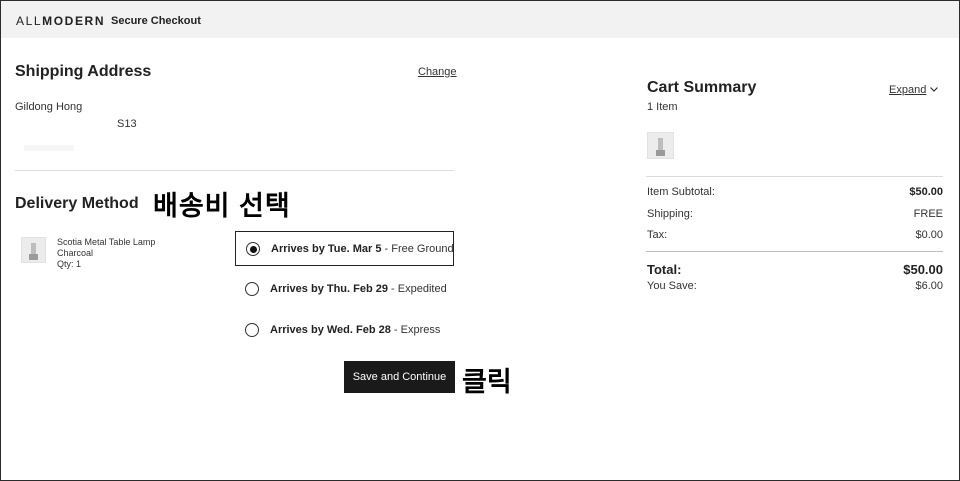  Describe the element at coordinates (415, 330) in the screenshot. I see `delivery-option-method: - Express` at that location.